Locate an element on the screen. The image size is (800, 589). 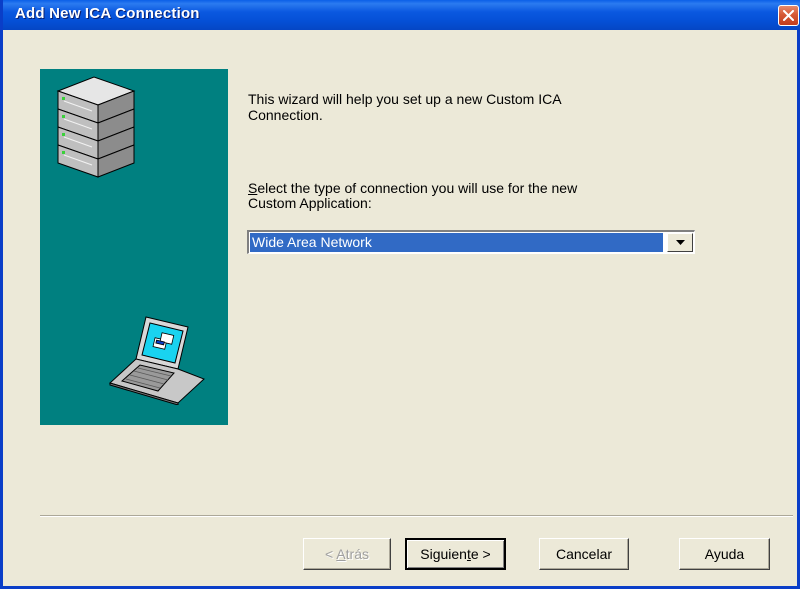
label-hotkey: S is located at coordinates (253, 188).